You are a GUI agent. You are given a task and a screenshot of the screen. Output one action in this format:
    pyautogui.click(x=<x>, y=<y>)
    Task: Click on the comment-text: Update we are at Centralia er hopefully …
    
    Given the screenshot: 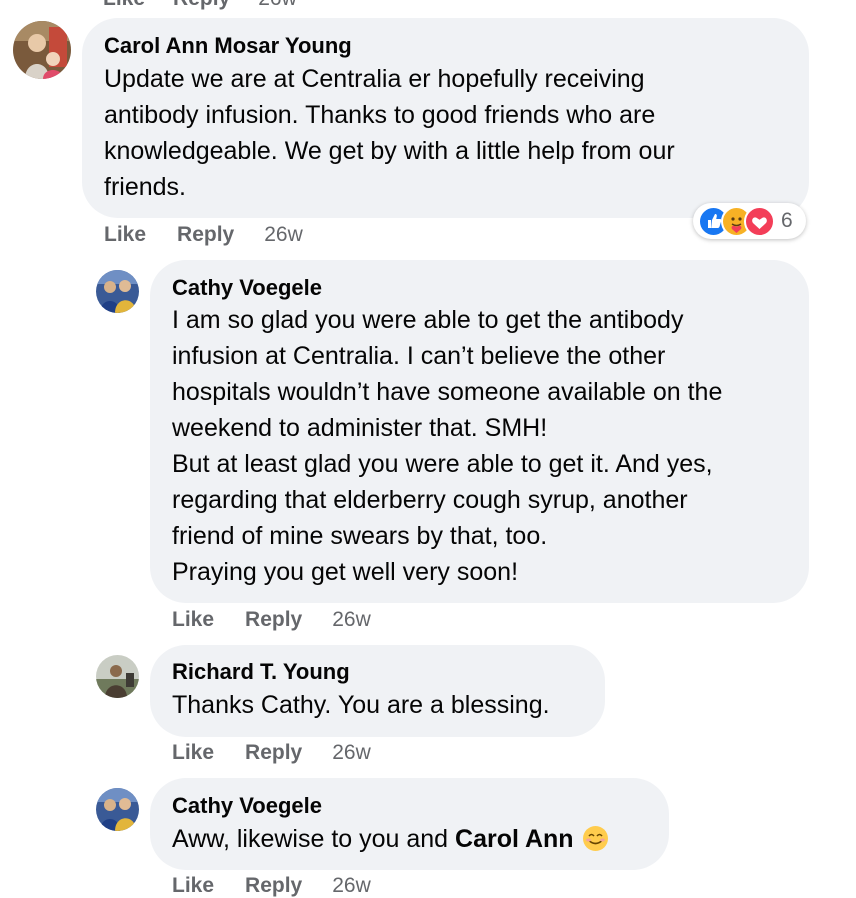 What is the action you would take?
    pyautogui.click(x=454, y=133)
    